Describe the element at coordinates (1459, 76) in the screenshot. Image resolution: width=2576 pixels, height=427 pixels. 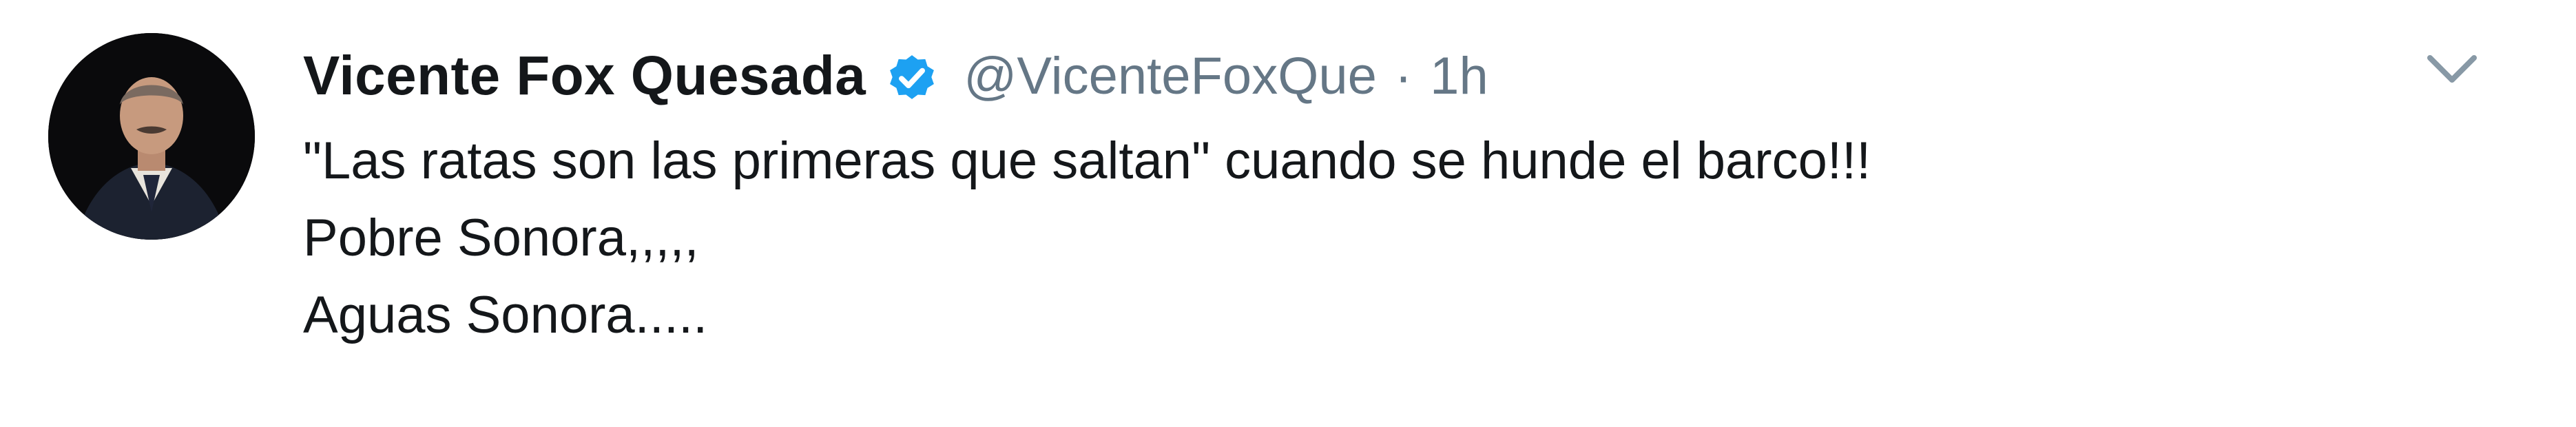
I see `tweet-timestamp: 1h` at that location.